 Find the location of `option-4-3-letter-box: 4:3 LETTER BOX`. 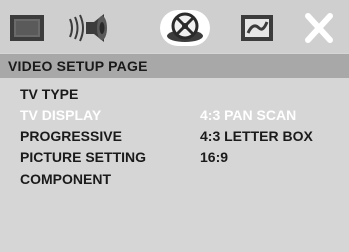

option-4-3-letter-box: 4:3 LETTER BOX is located at coordinates (256, 136).